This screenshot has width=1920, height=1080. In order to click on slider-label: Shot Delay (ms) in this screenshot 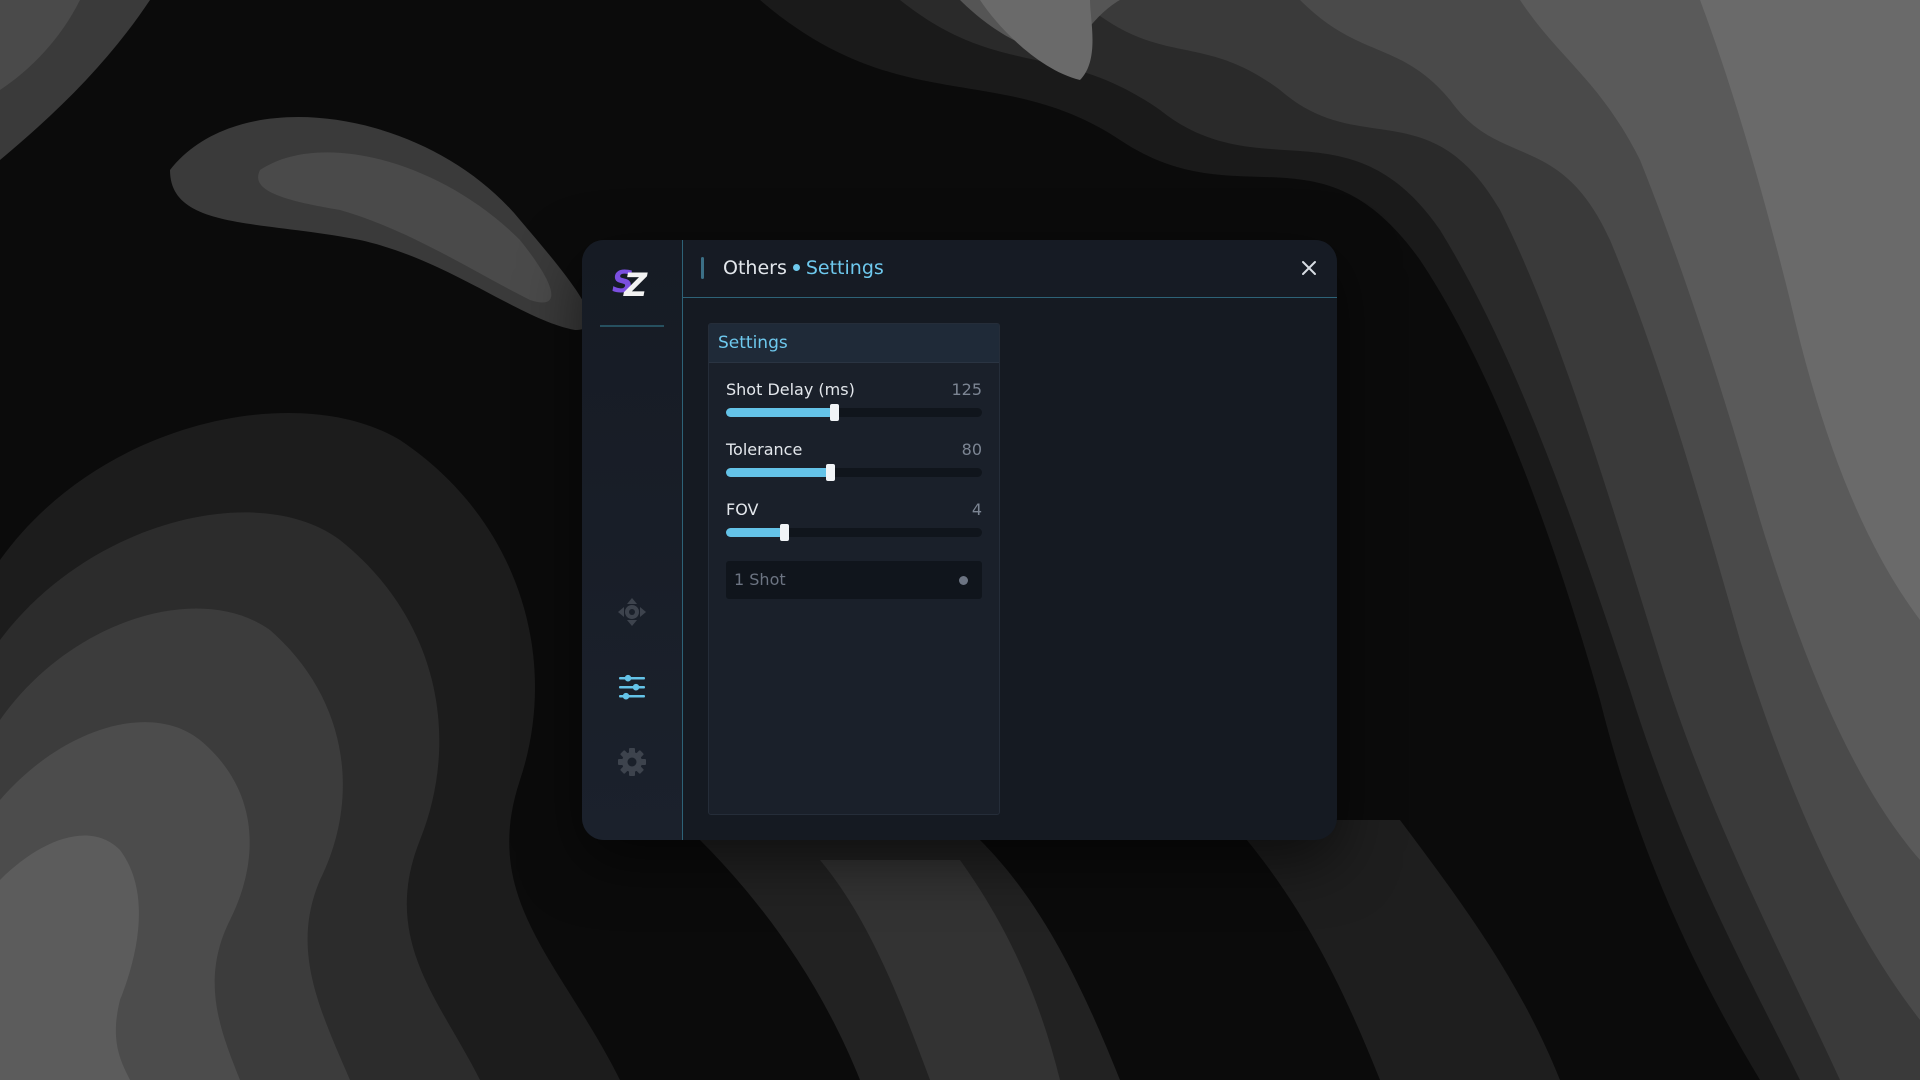, I will do `click(790, 389)`.